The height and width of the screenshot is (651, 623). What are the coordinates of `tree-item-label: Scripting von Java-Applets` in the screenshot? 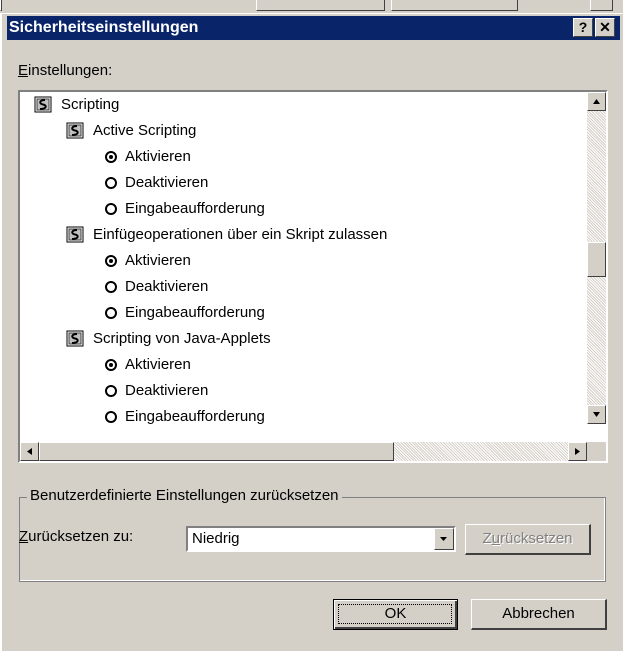 It's located at (182, 338).